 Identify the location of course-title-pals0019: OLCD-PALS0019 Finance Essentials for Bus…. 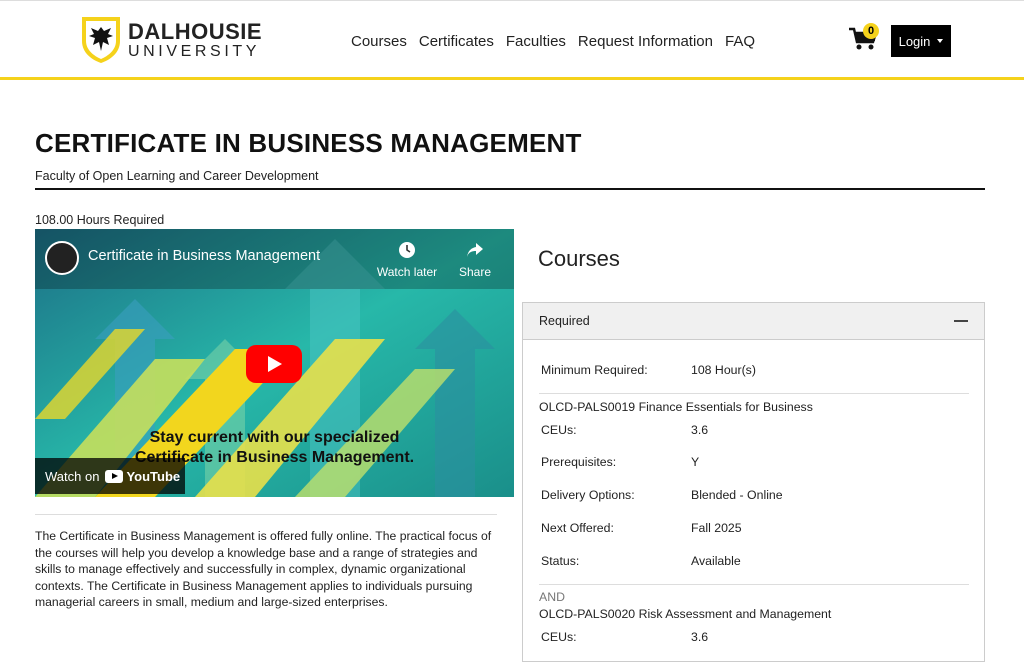
(676, 407).